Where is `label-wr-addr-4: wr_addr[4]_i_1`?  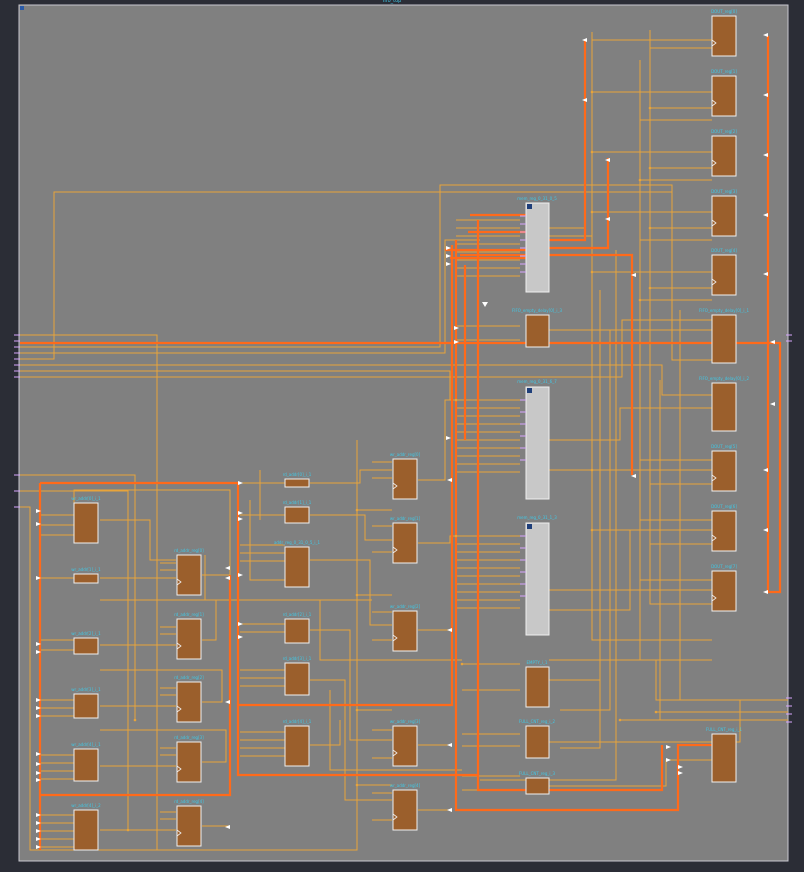
label-wr-addr-4: wr_addr[4]_i_1 is located at coordinates (86, 744).